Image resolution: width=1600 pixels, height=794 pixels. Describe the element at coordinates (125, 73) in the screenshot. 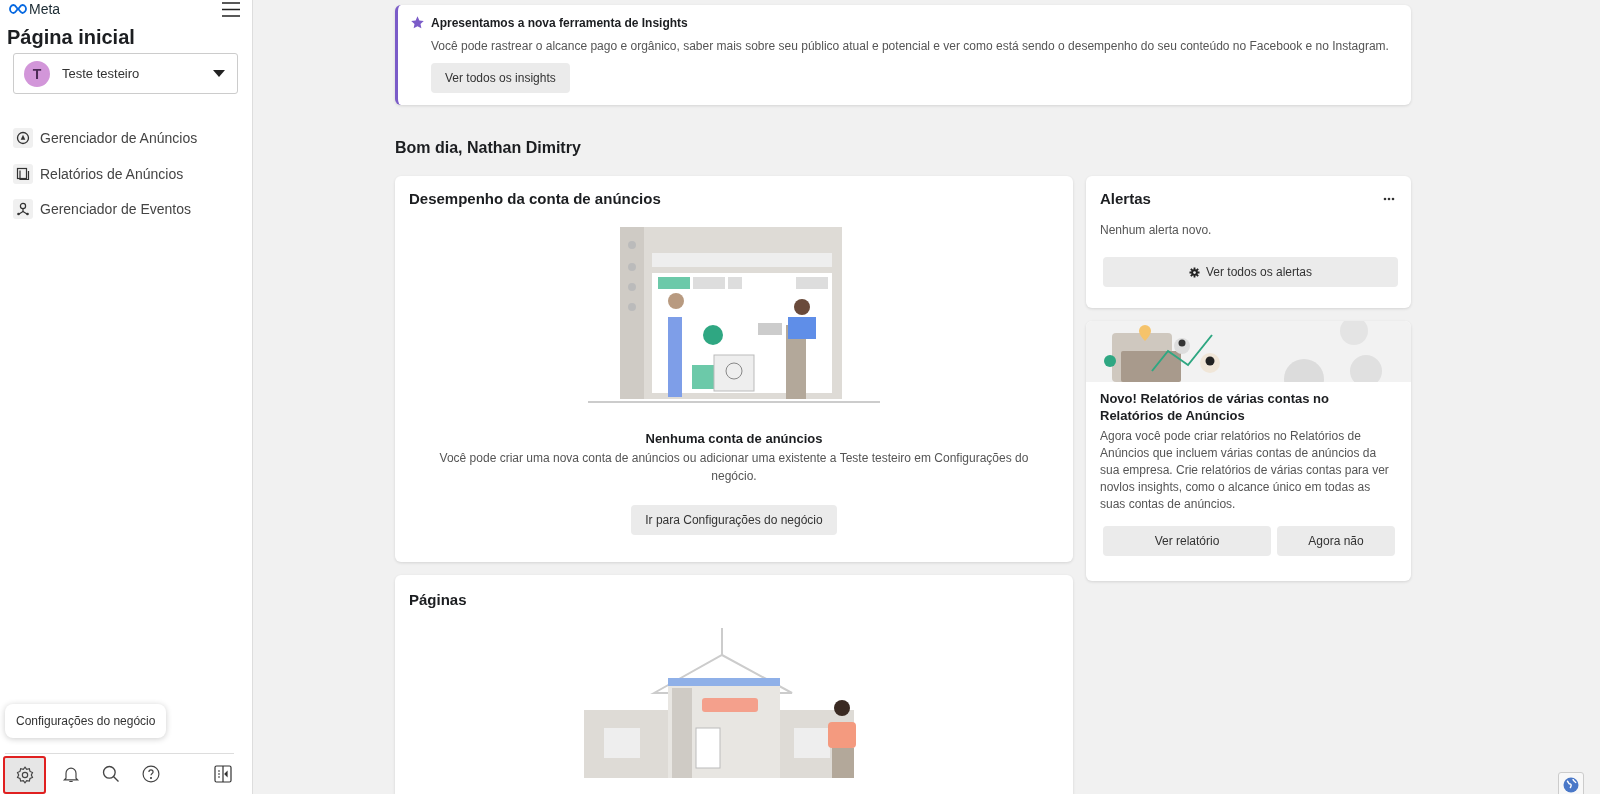

I see `account-dropdown: T Teste testeiro` at that location.